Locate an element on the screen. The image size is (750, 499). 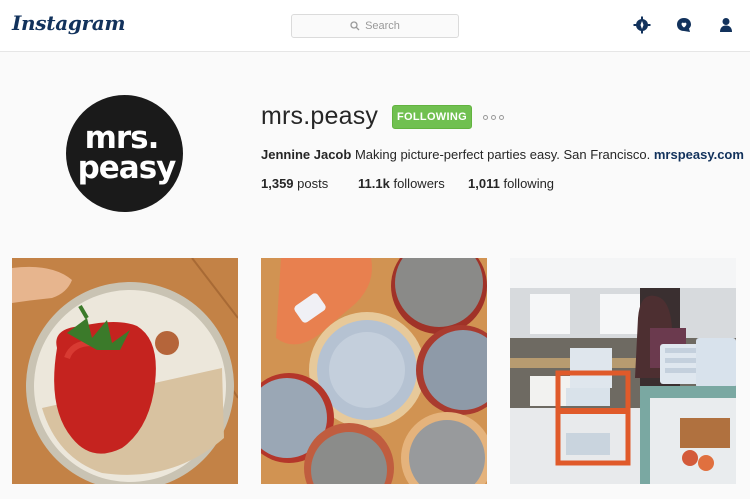
search-icon is located at coordinates (355, 26).